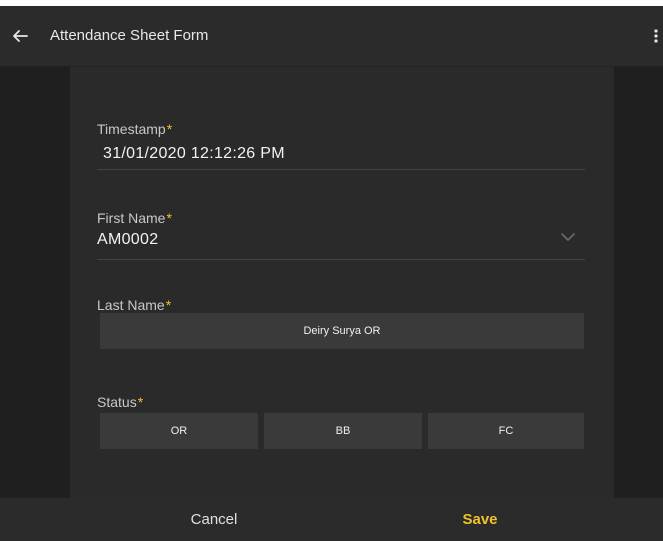  What do you see at coordinates (342, 331) in the screenshot?
I see `last-name-field: Deiry Surya OR` at bounding box center [342, 331].